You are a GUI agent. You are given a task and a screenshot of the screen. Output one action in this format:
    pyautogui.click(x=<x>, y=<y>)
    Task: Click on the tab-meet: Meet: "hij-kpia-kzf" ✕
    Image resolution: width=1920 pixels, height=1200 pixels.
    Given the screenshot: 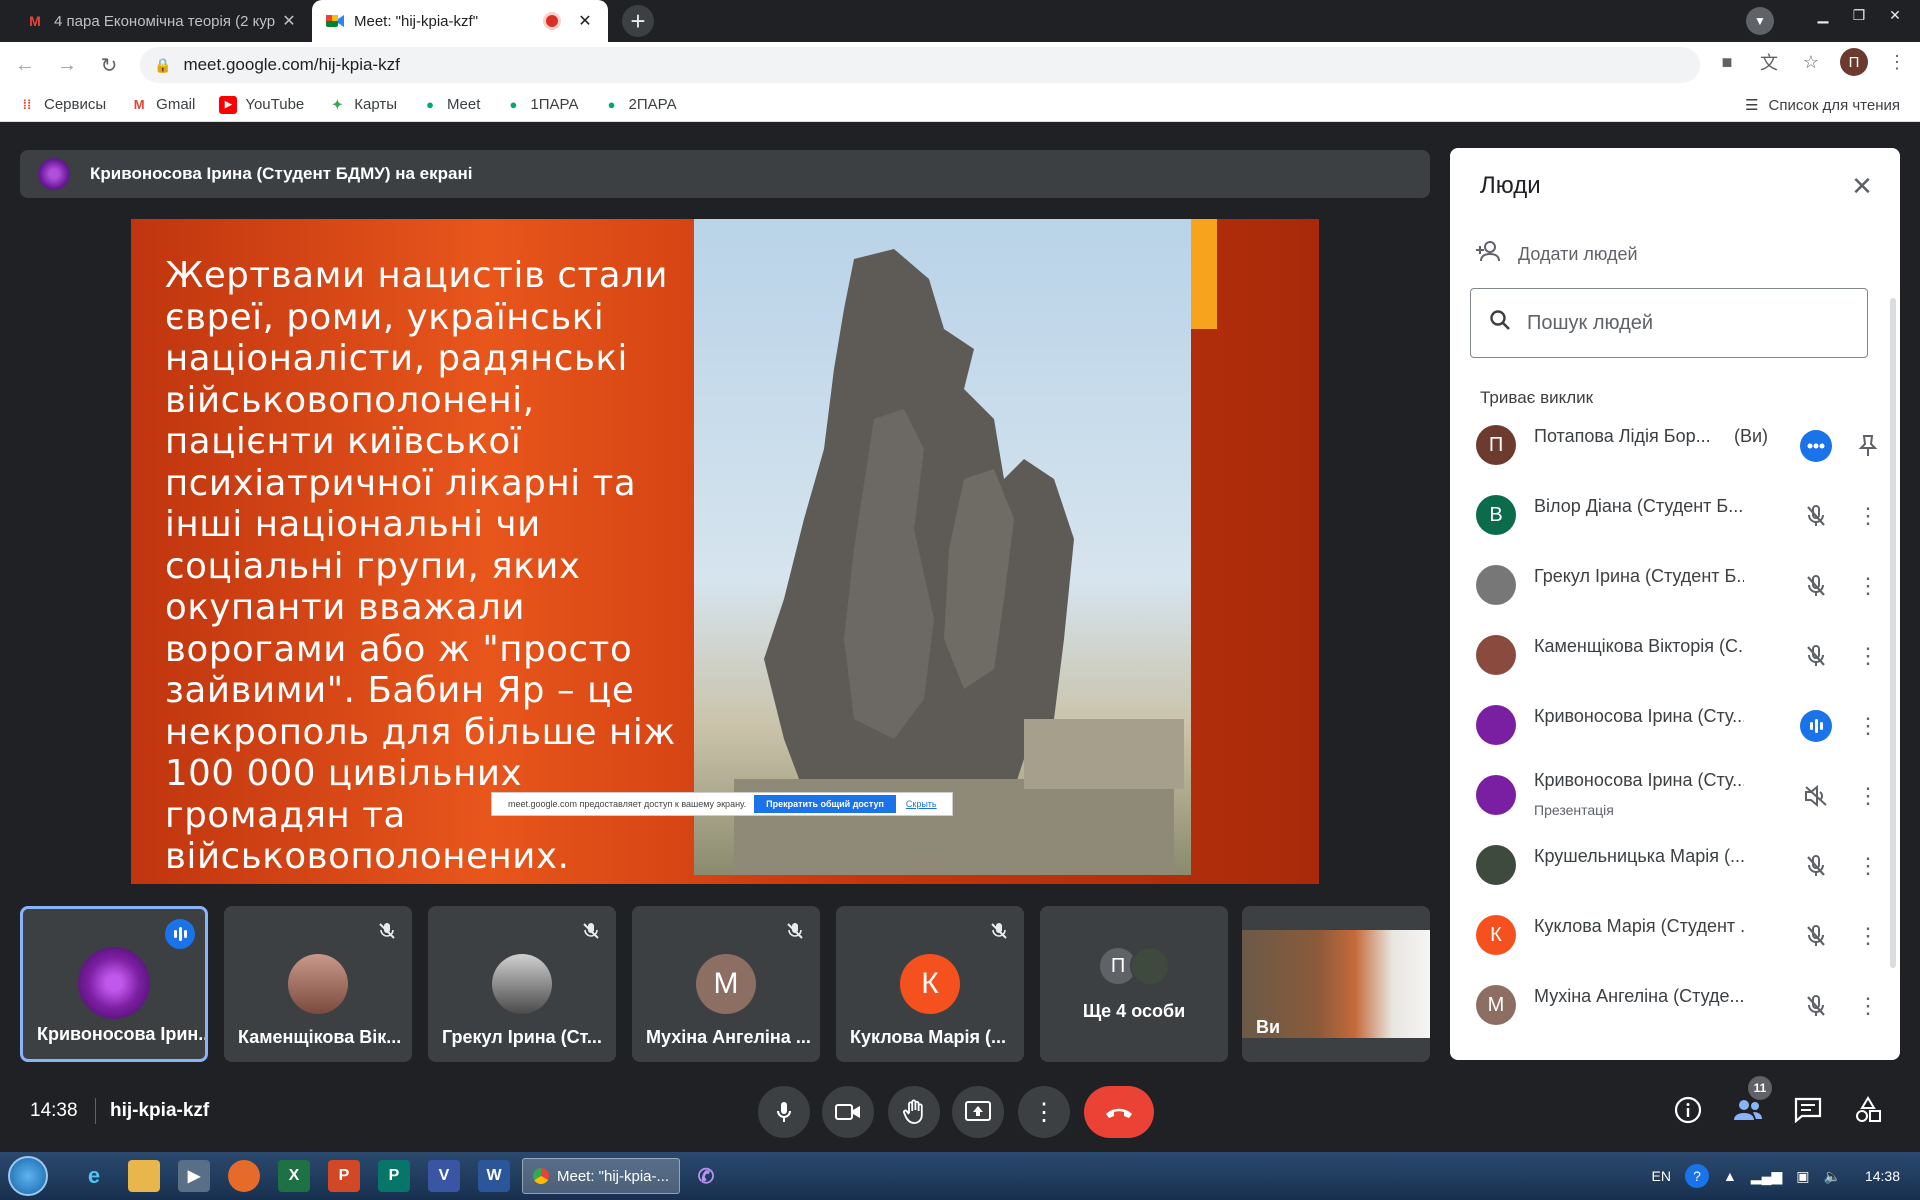 What is the action you would take?
    pyautogui.click(x=460, y=21)
    